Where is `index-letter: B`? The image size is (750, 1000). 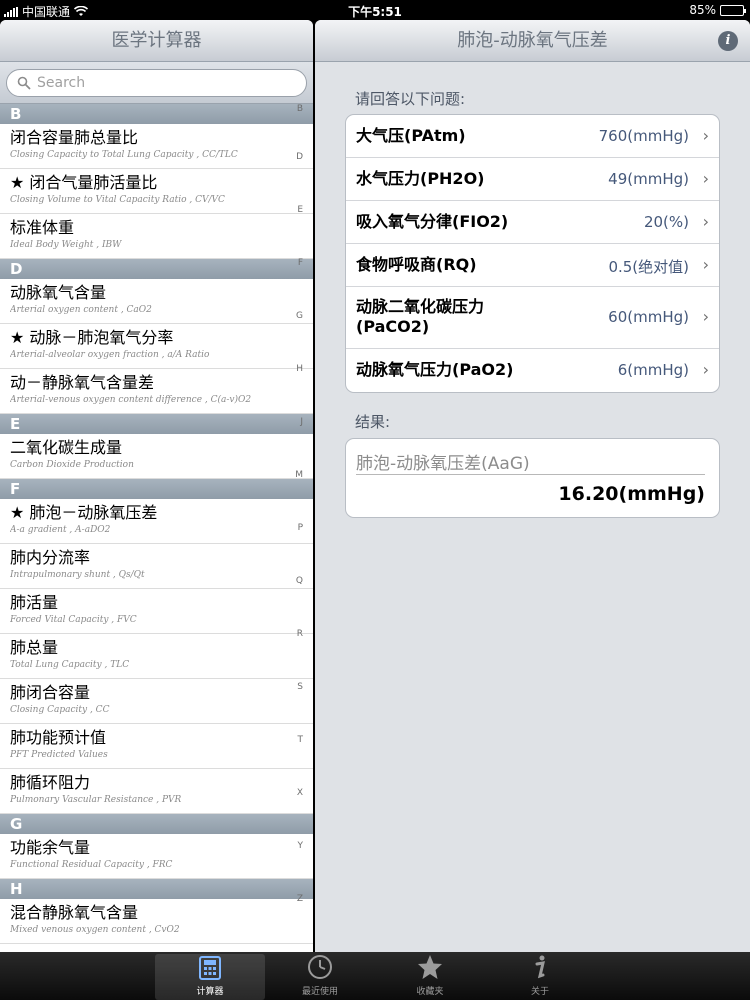
index-letter: B is located at coordinates (300, 109).